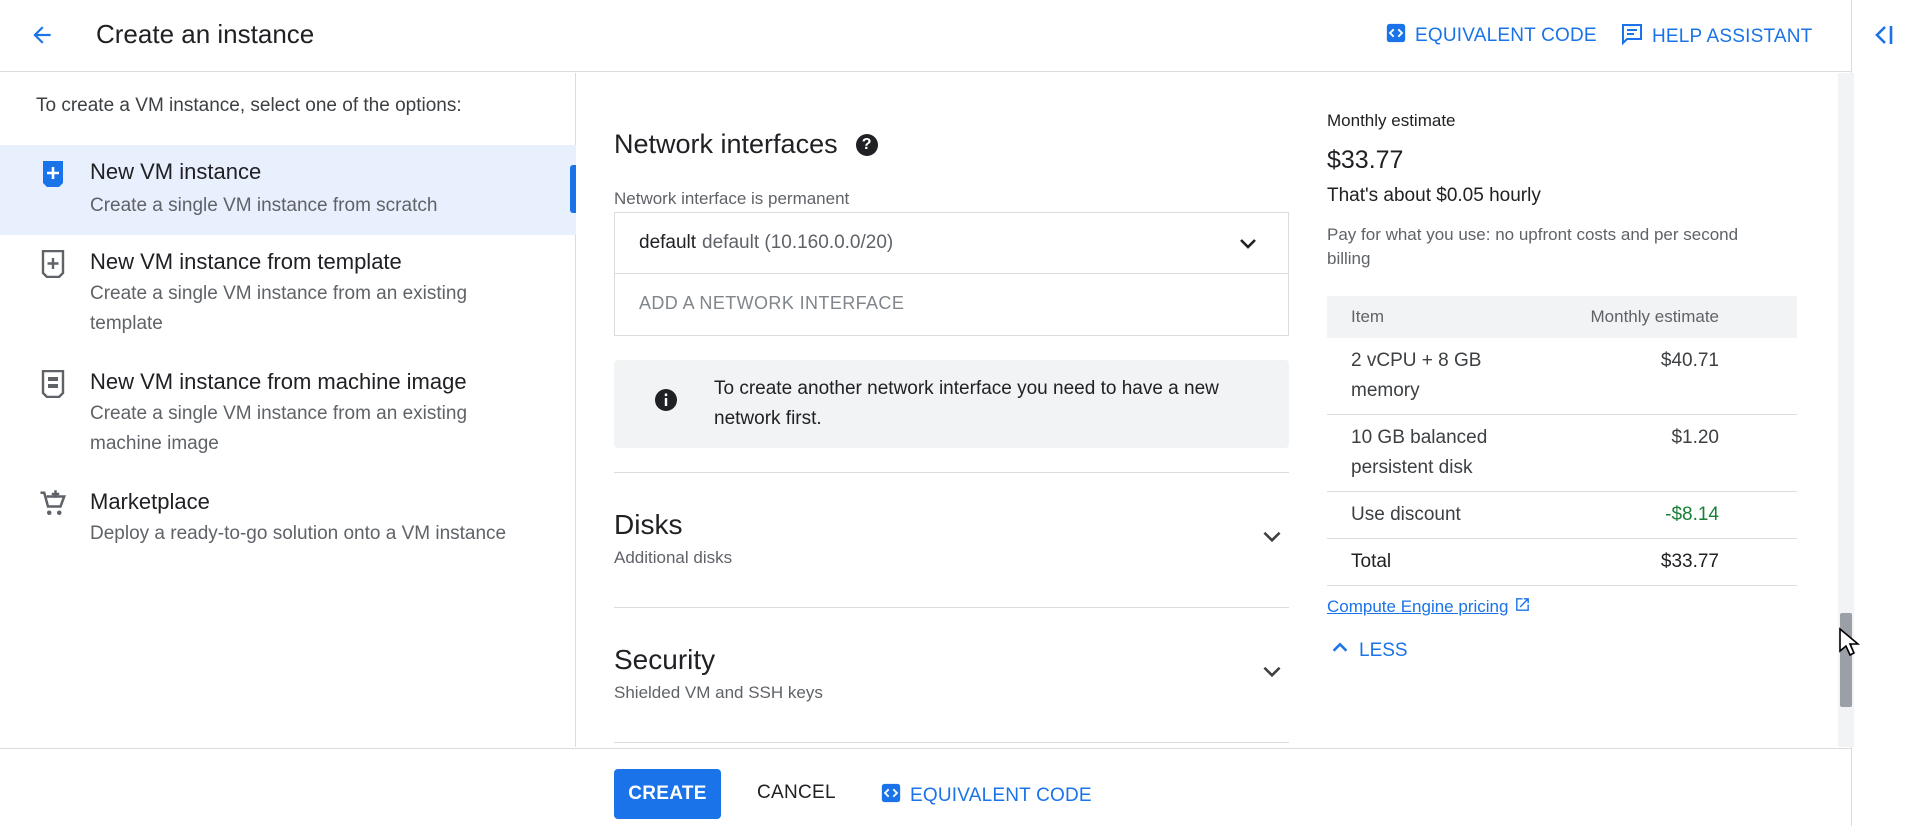 The image size is (1920, 826). I want to click on row-value: $33.77, so click(1662, 562).